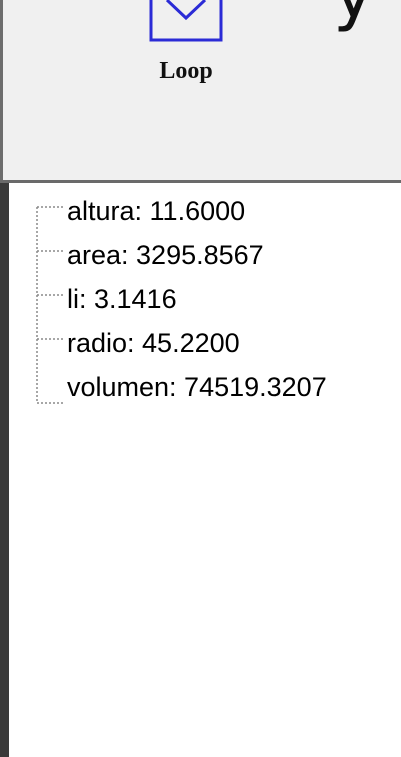  Describe the element at coordinates (186, 55) in the screenshot. I see `loop-button: Loop` at that location.